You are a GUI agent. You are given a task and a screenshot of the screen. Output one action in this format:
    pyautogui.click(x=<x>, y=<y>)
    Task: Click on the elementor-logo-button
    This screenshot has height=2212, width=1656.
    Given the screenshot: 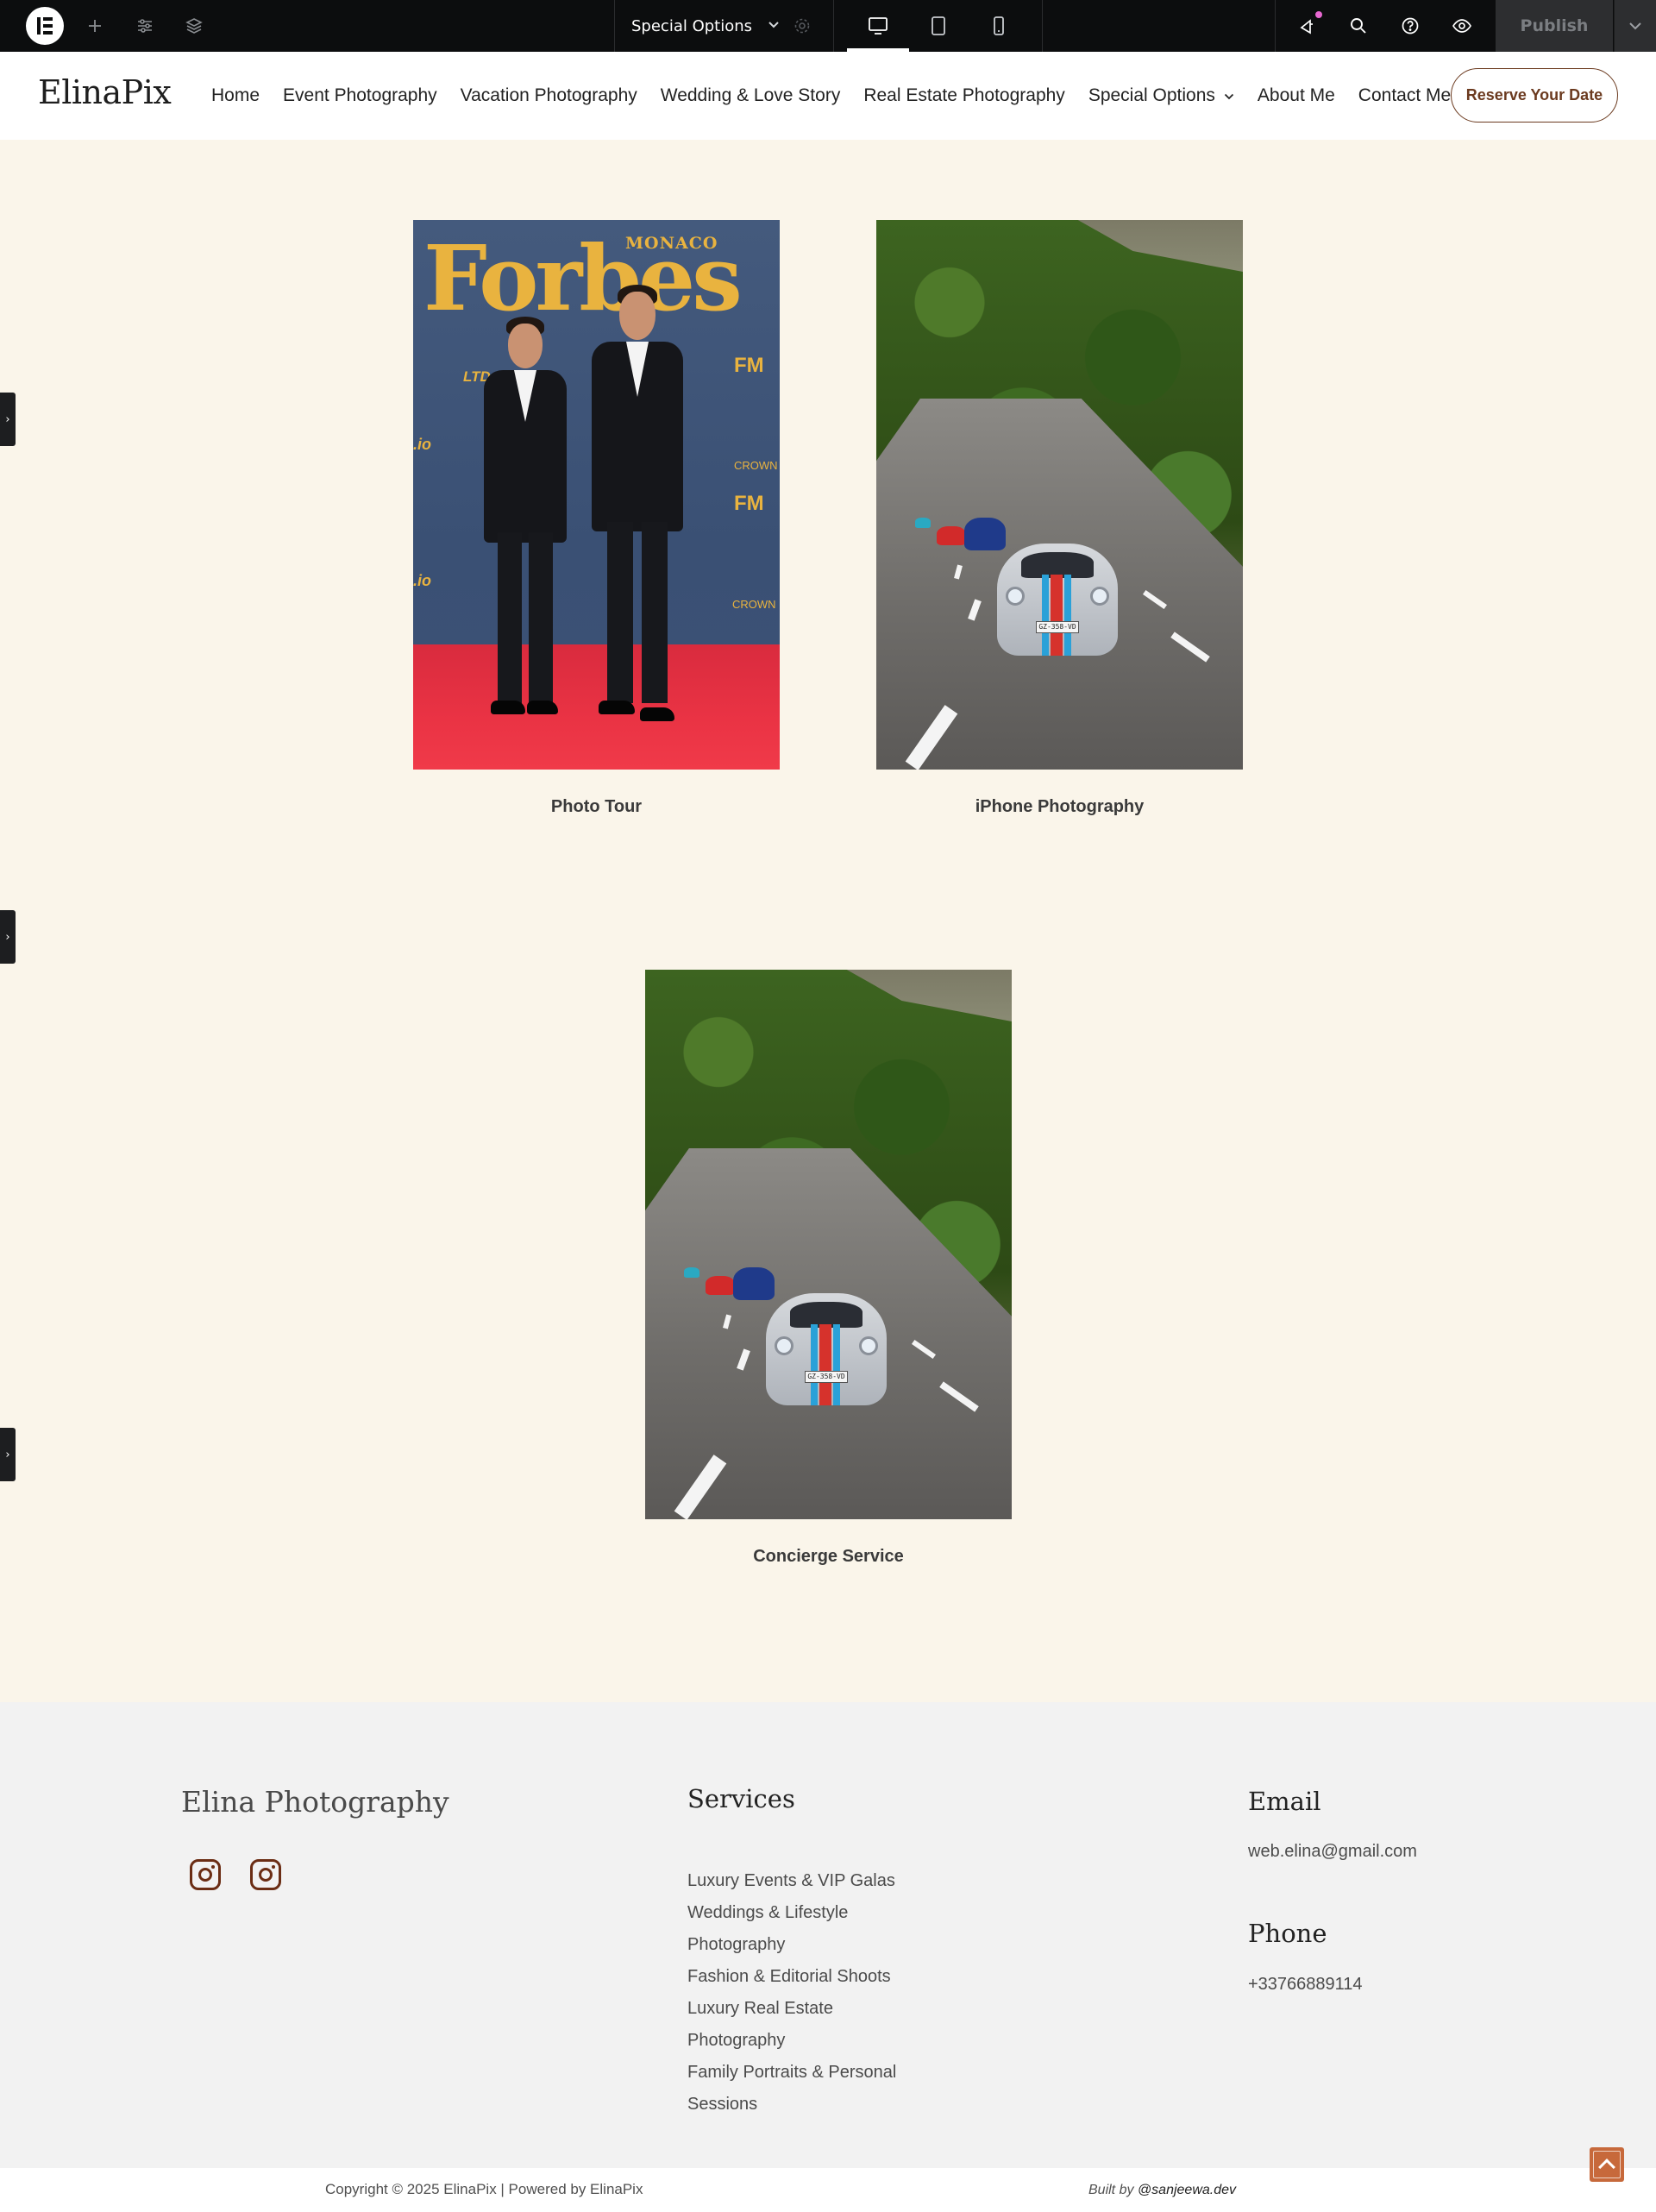 What is the action you would take?
    pyautogui.click(x=45, y=26)
    